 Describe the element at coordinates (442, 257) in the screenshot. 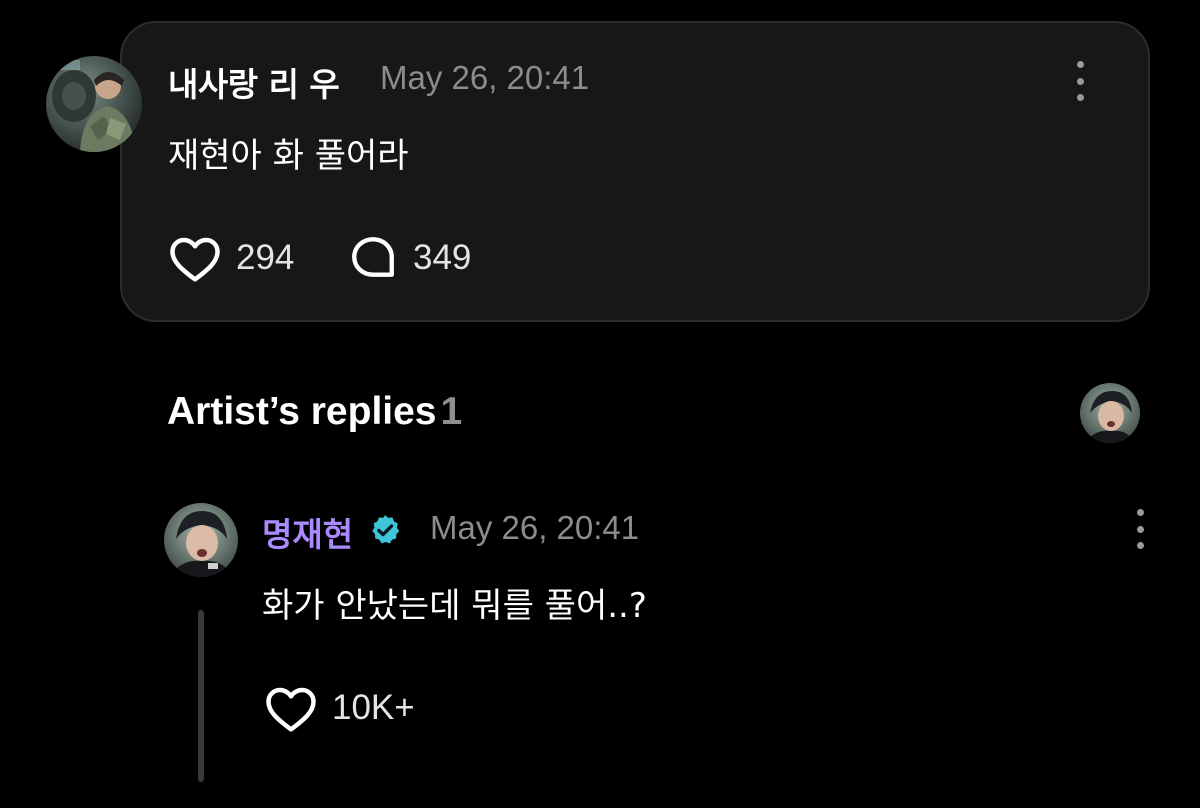

I see `post-comment-count: 349` at that location.